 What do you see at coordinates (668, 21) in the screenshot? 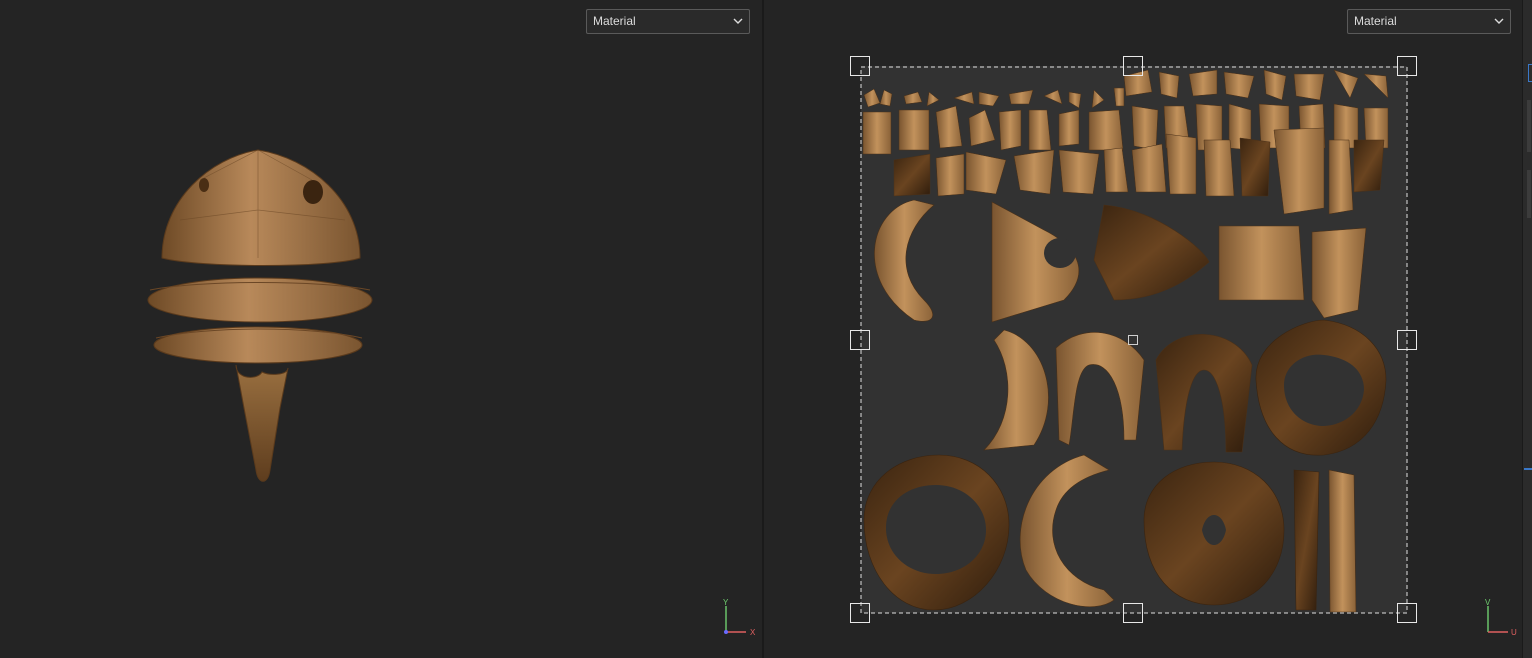
I see `shading-mode-dropdown-3d: Material` at bounding box center [668, 21].